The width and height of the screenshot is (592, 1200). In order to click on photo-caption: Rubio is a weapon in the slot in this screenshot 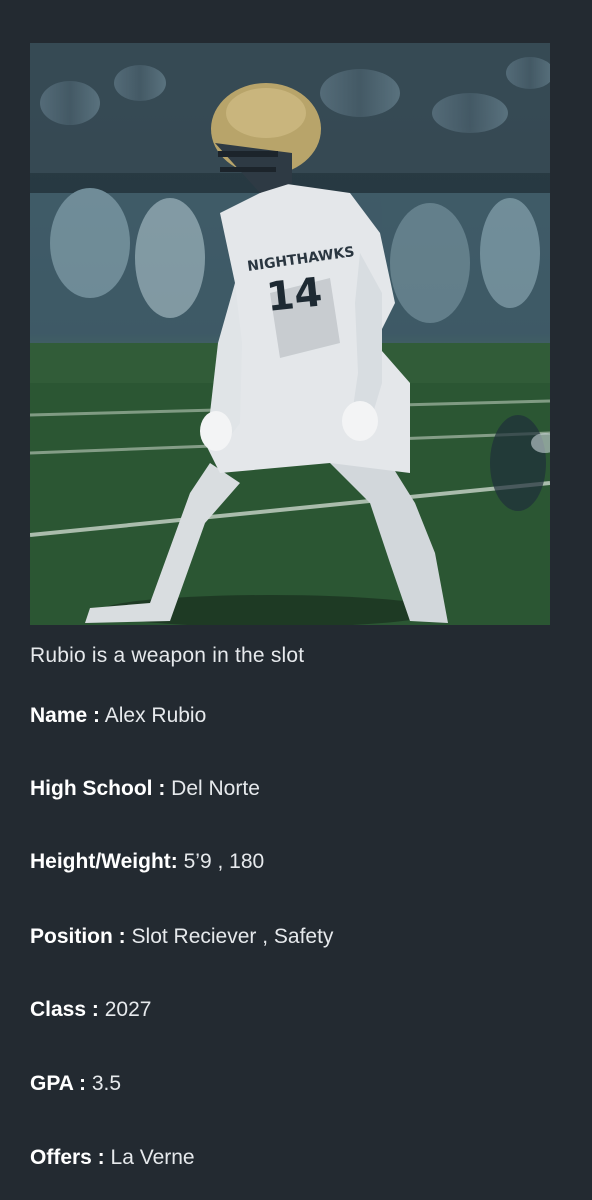, I will do `click(167, 655)`.